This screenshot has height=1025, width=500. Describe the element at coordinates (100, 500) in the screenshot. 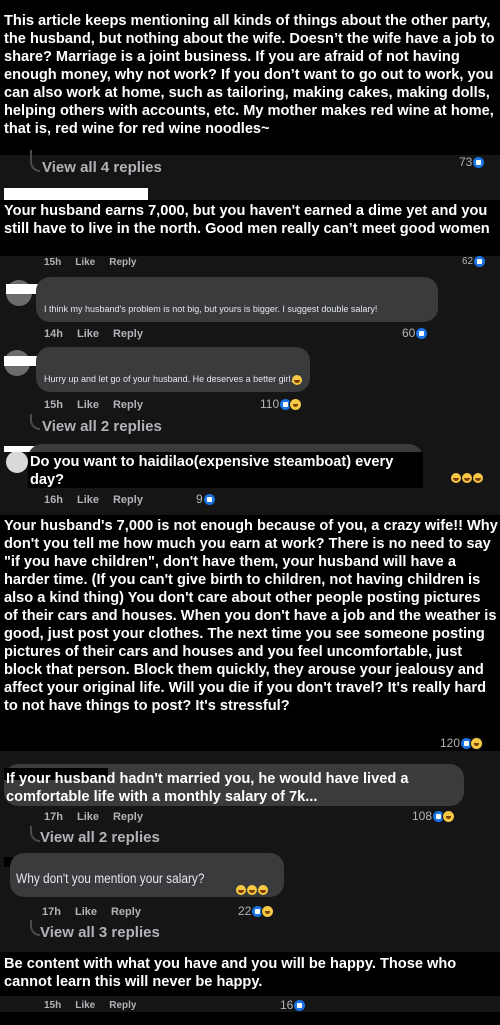

I see `comment-5-meta: 16h Like Reply` at that location.